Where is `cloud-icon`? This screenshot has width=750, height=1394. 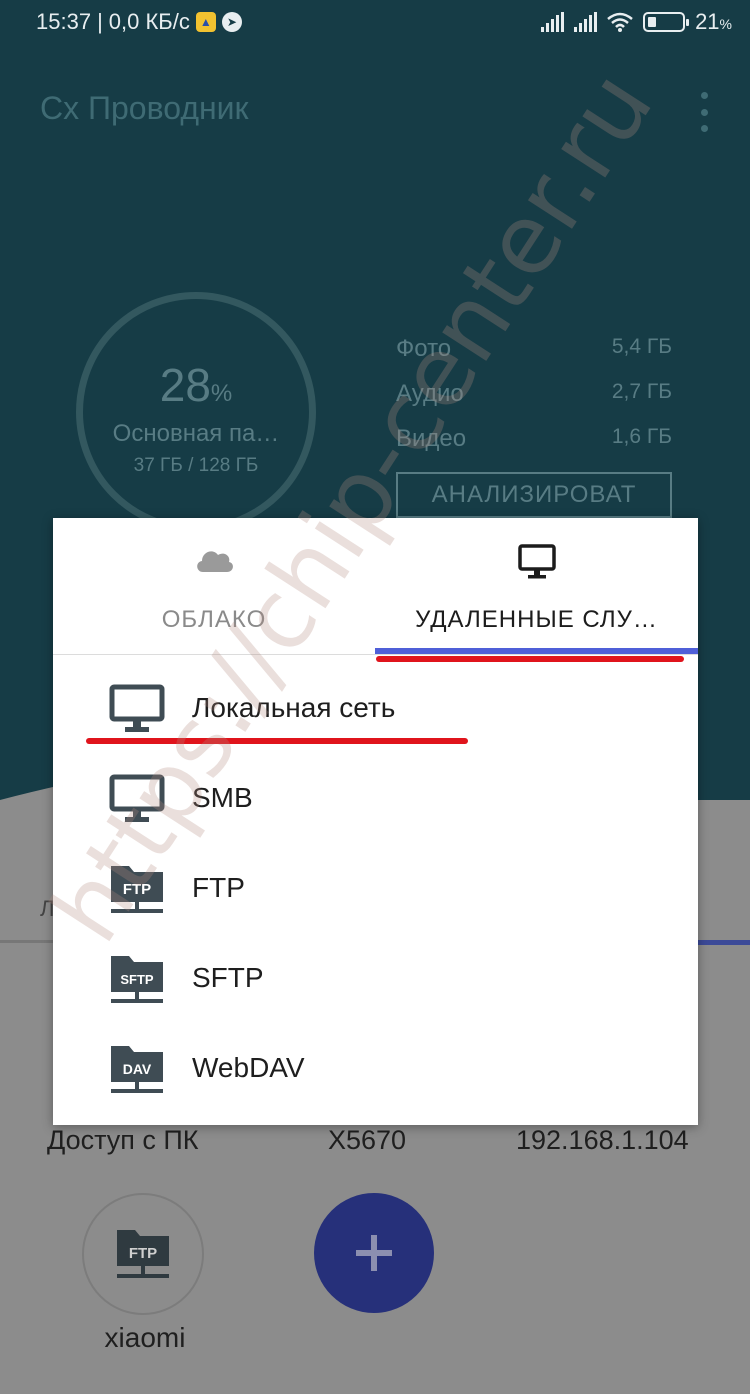 cloud-icon is located at coordinates (215, 561).